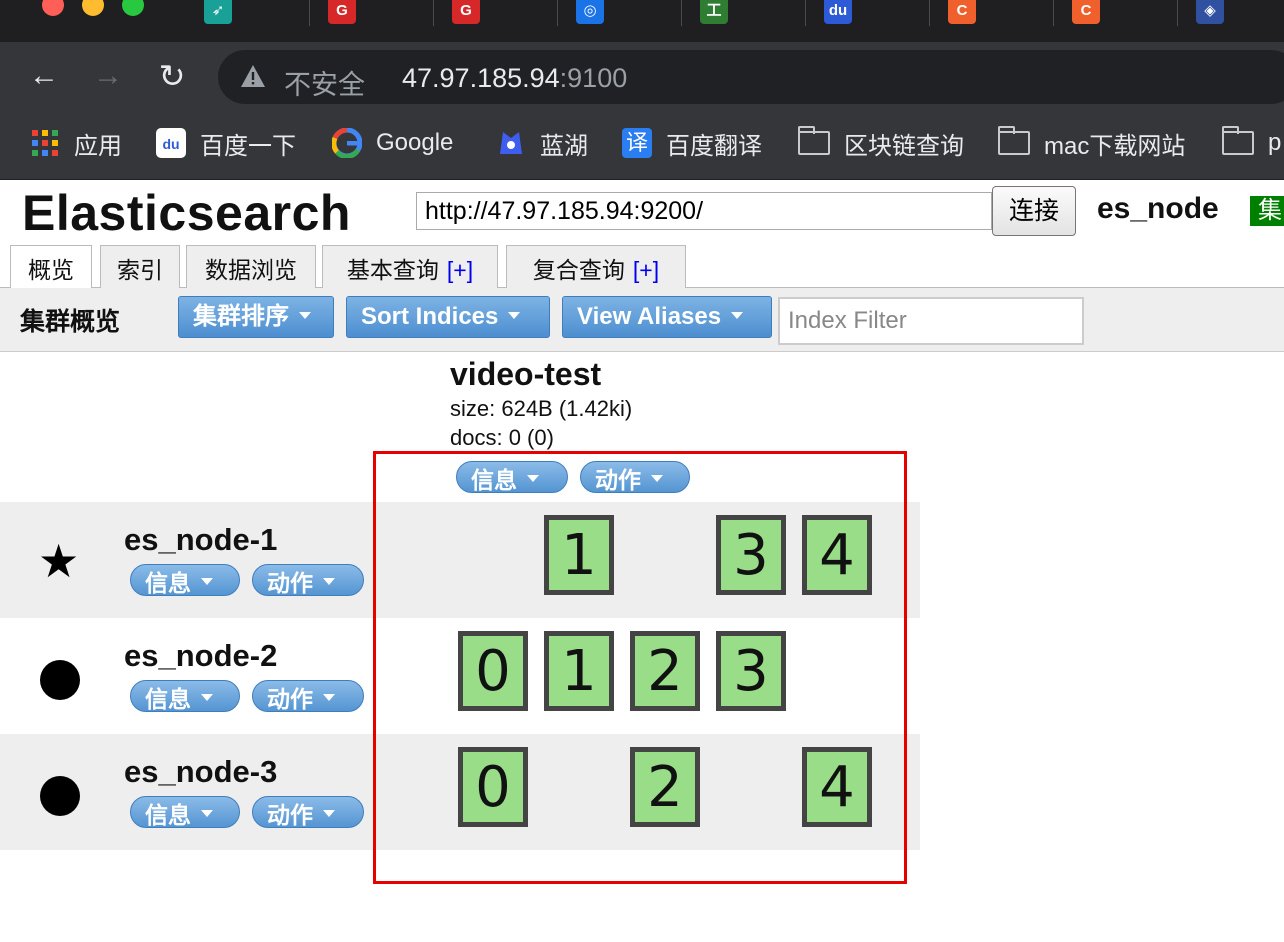  I want to click on tab-favicon-icon: ◈, so click(1210, 12).